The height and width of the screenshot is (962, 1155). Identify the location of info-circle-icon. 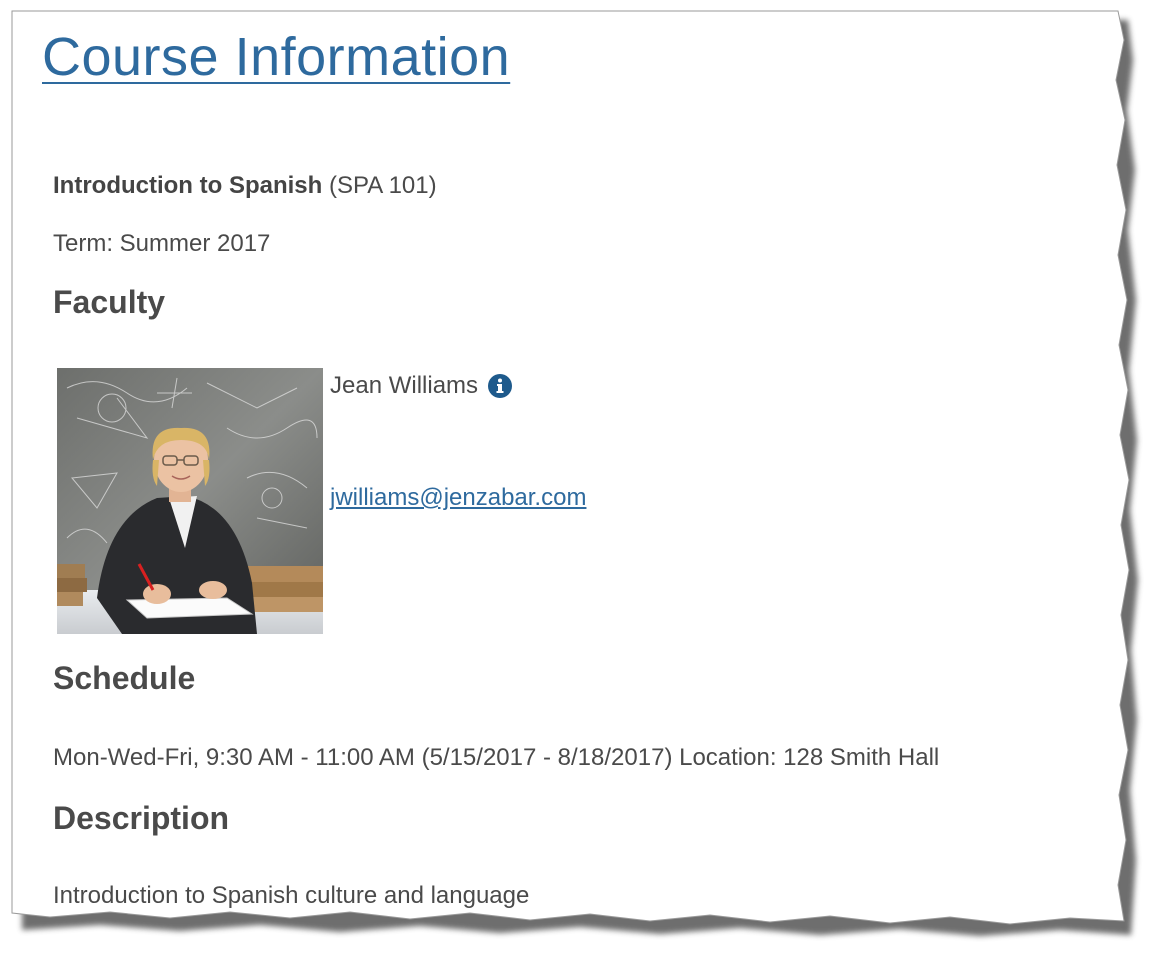
(500, 386).